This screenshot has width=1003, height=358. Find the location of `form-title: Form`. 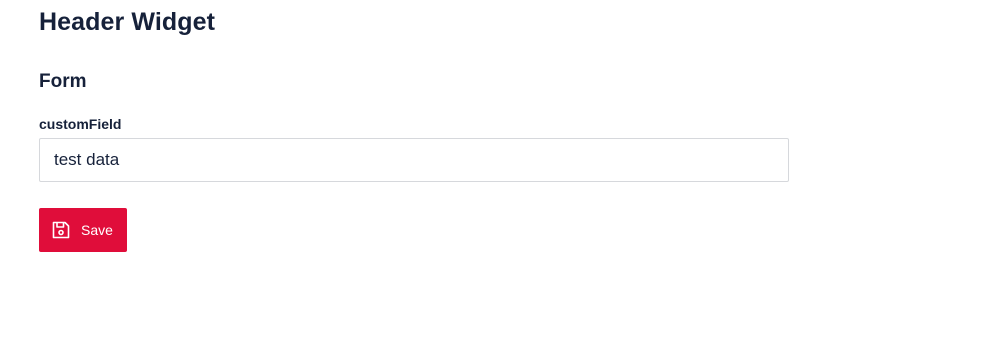

form-title: Form is located at coordinates (63, 81).